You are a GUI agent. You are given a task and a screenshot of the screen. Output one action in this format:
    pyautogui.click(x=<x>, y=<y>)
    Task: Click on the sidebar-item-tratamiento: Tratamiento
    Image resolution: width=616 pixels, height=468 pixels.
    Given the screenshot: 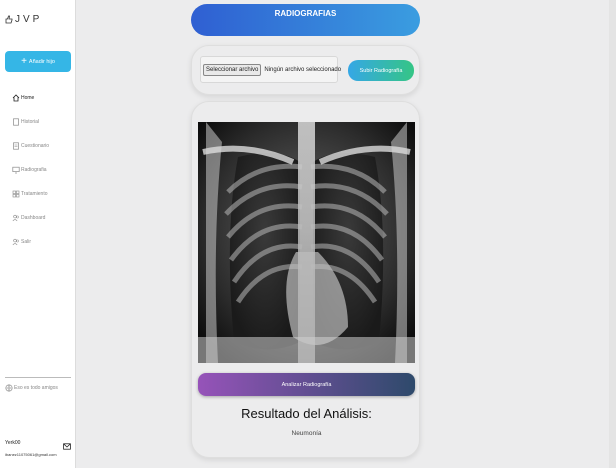 What is the action you would take?
    pyautogui.click(x=30, y=194)
    